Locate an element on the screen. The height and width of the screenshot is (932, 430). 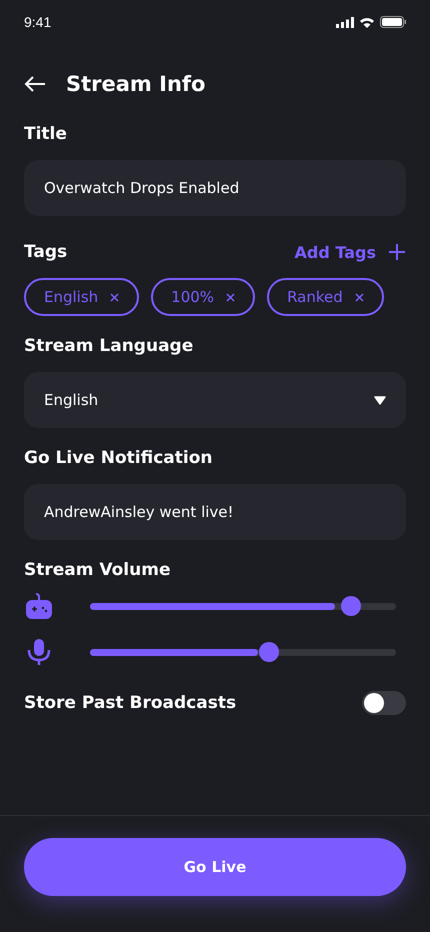
title-field: Overwatch Drops Enabled is located at coordinates (215, 188).